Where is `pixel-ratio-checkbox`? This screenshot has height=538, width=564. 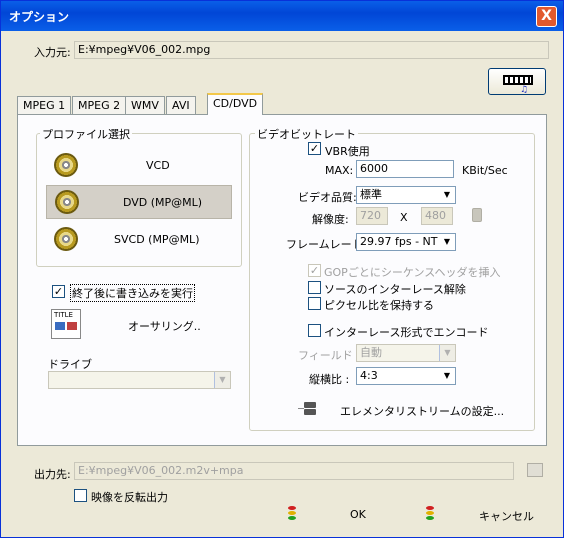 pixel-ratio-checkbox is located at coordinates (314, 303).